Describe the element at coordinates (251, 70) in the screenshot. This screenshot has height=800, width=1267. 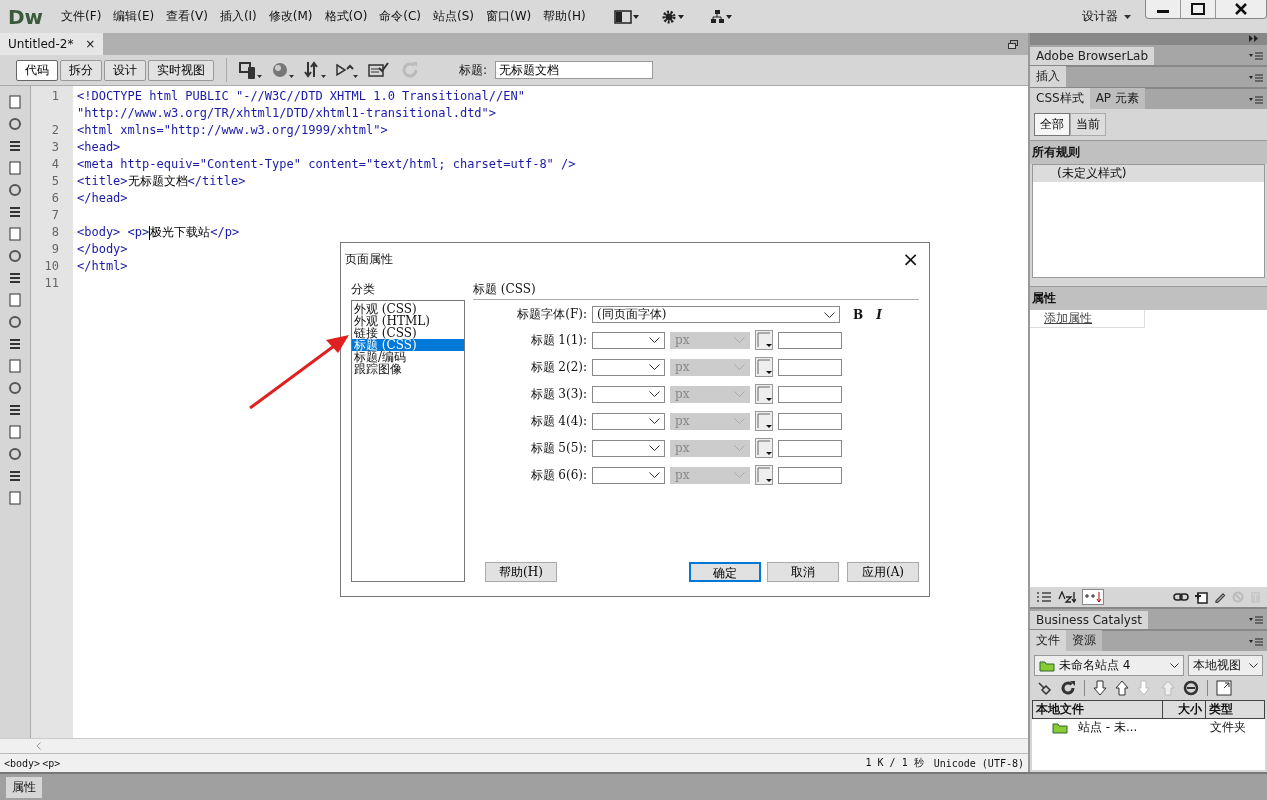
I see `devices-icon` at that location.